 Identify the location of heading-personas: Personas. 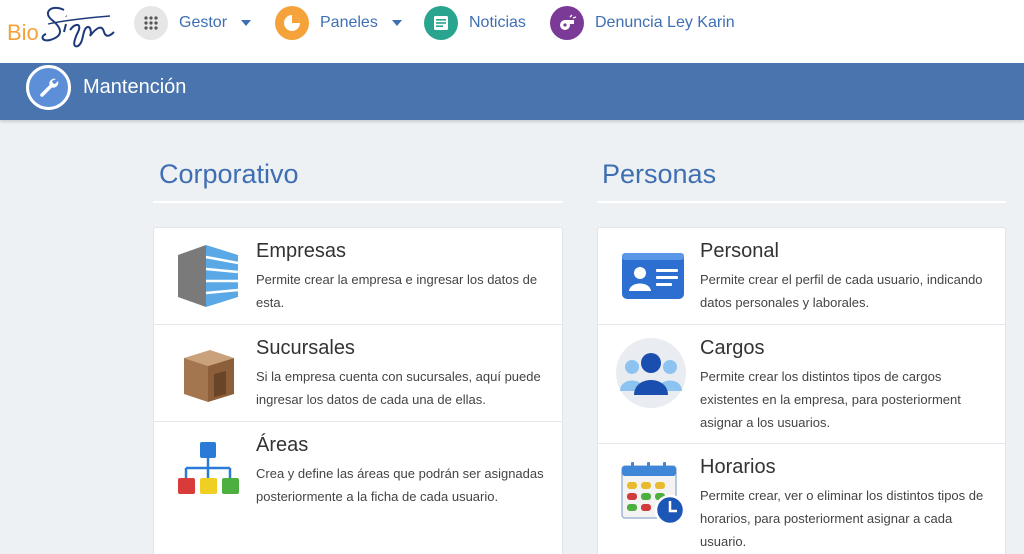
(659, 174).